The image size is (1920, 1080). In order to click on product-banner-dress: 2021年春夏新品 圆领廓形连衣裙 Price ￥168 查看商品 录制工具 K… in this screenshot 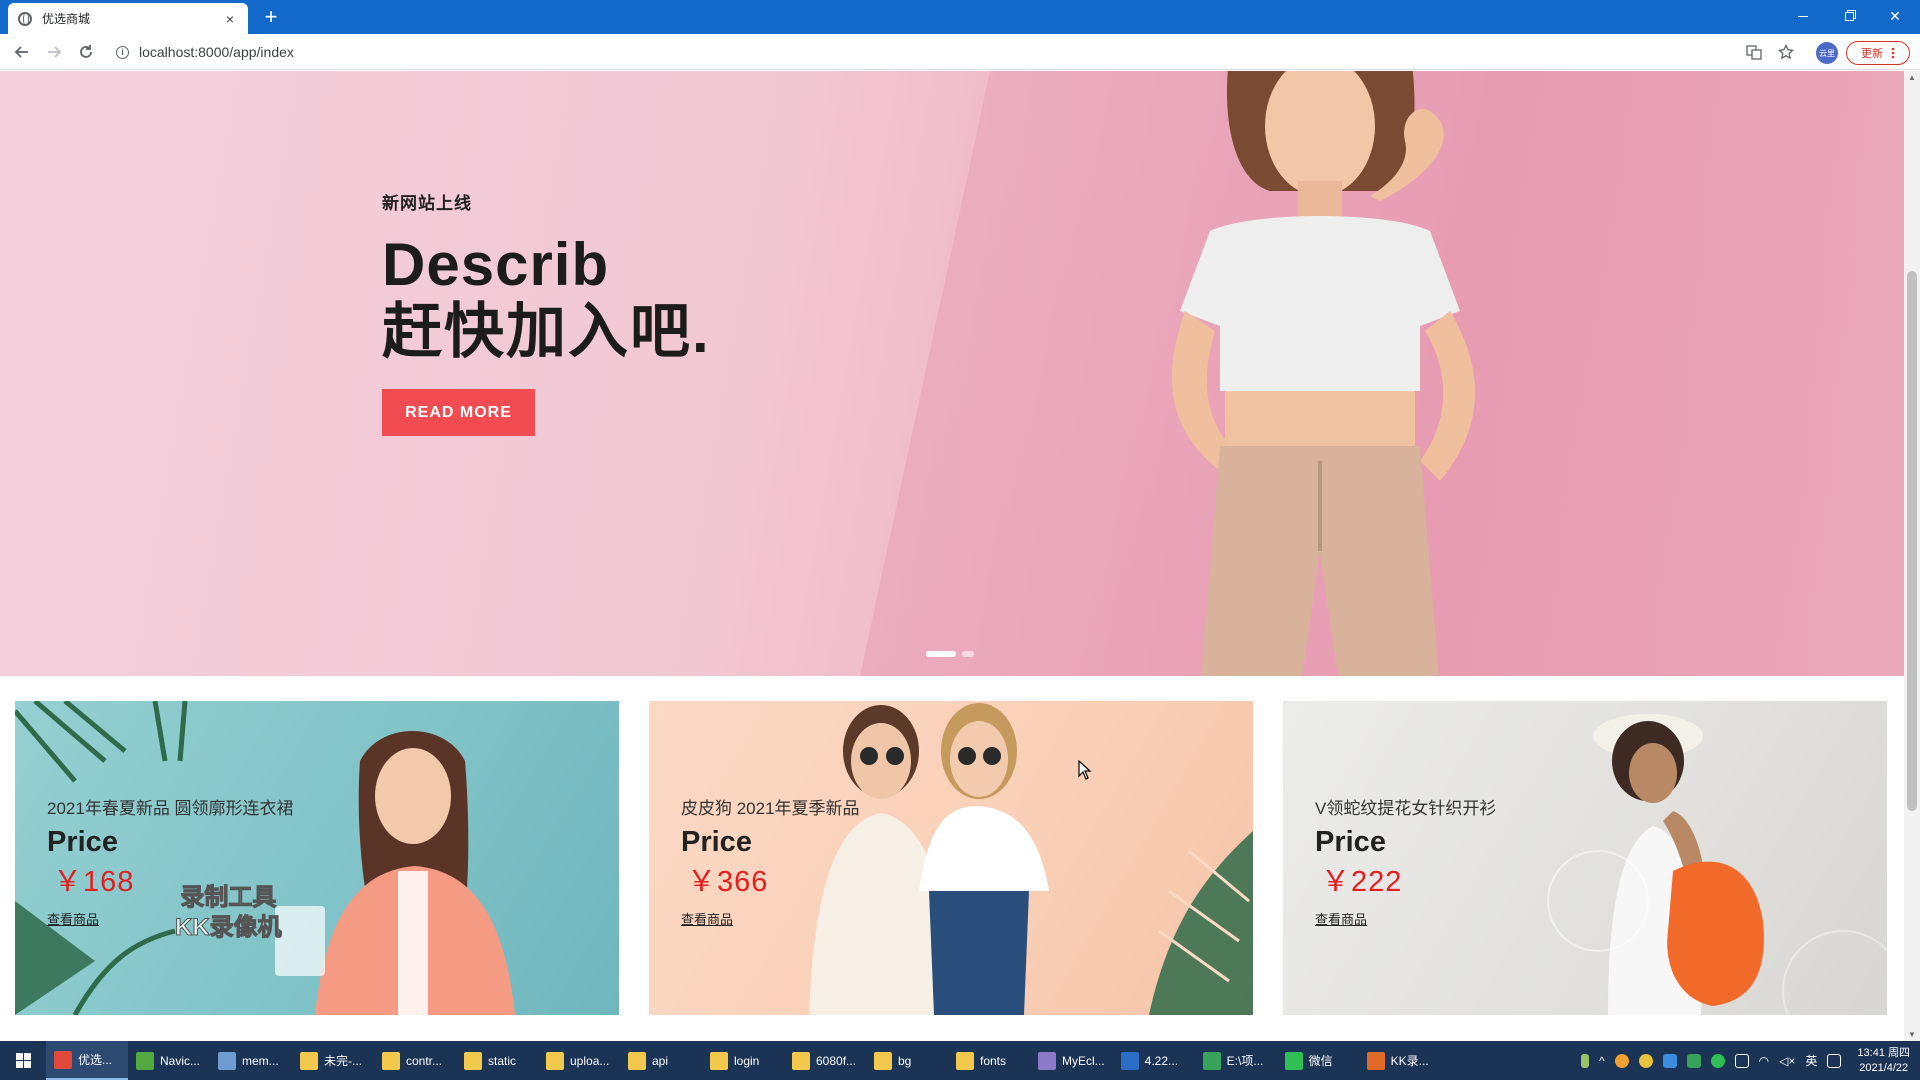, I will do `click(317, 858)`.